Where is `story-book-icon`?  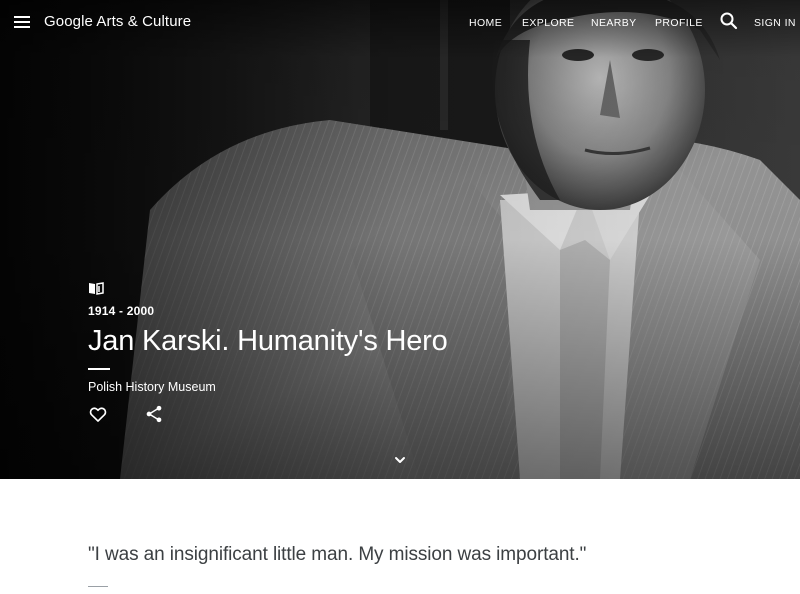
story-book-icon is located at coordinates (96, 288).